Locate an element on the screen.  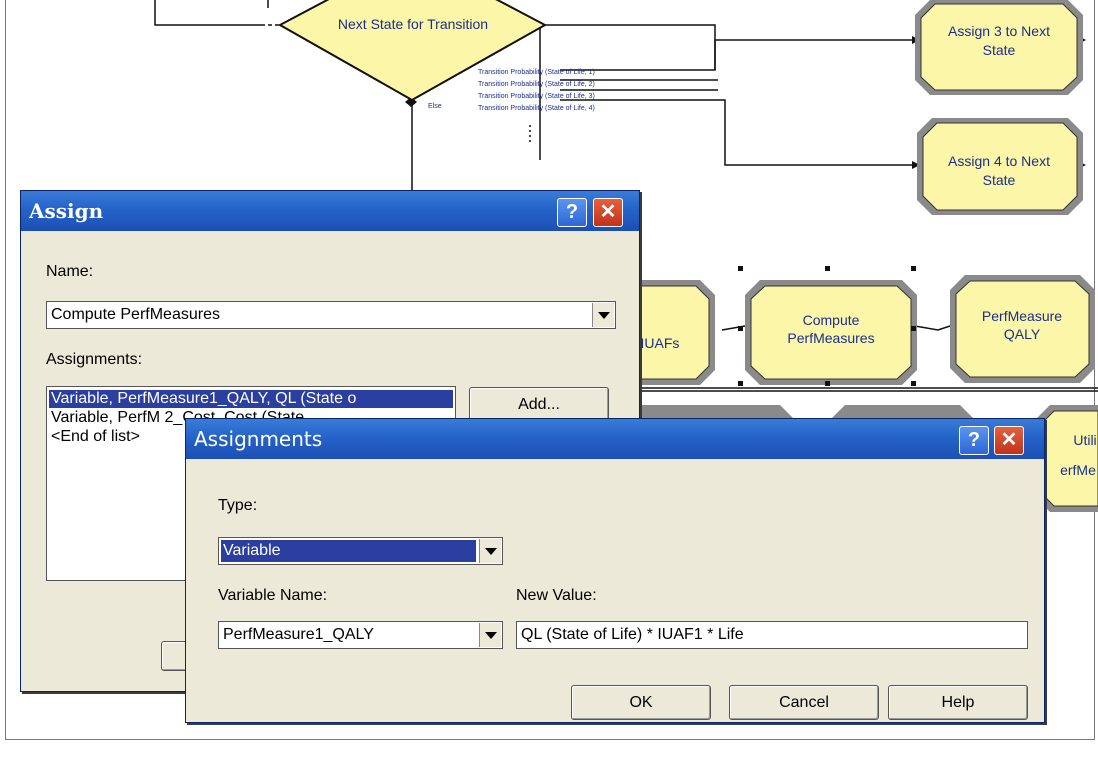
variable-name-combo: PerfMeasure1_QALY is located at coordinates (360, 635).